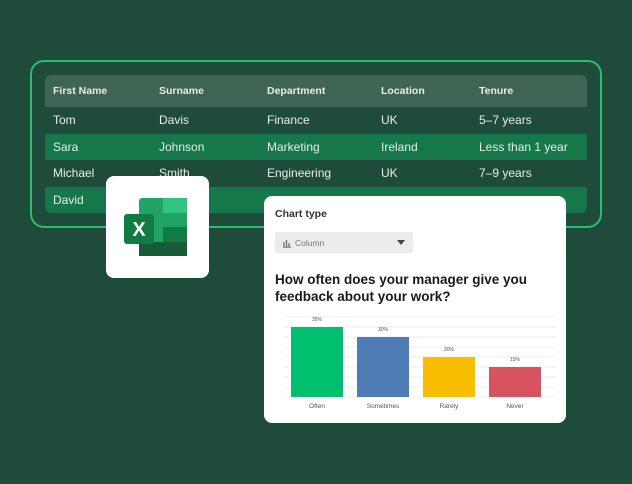  I want to click on chevron-down-icon, so click(401, 242).